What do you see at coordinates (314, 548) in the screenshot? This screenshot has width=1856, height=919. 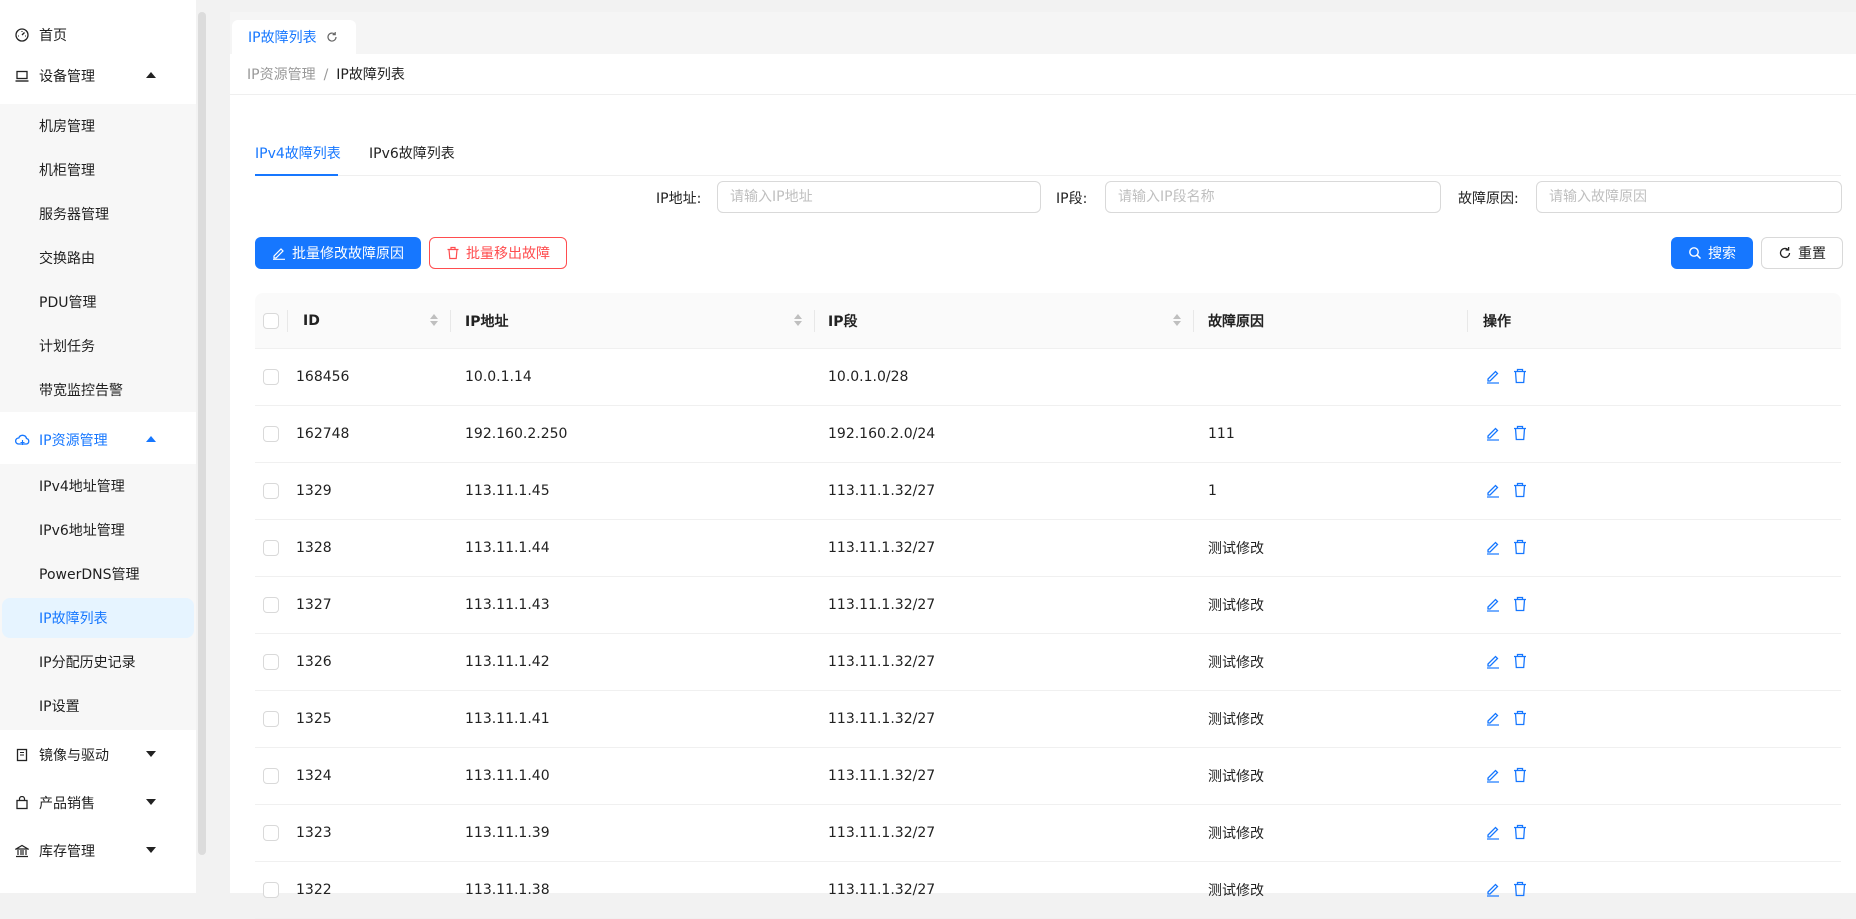 I see `cell-id: 1328` at bounding box center [314, 548].